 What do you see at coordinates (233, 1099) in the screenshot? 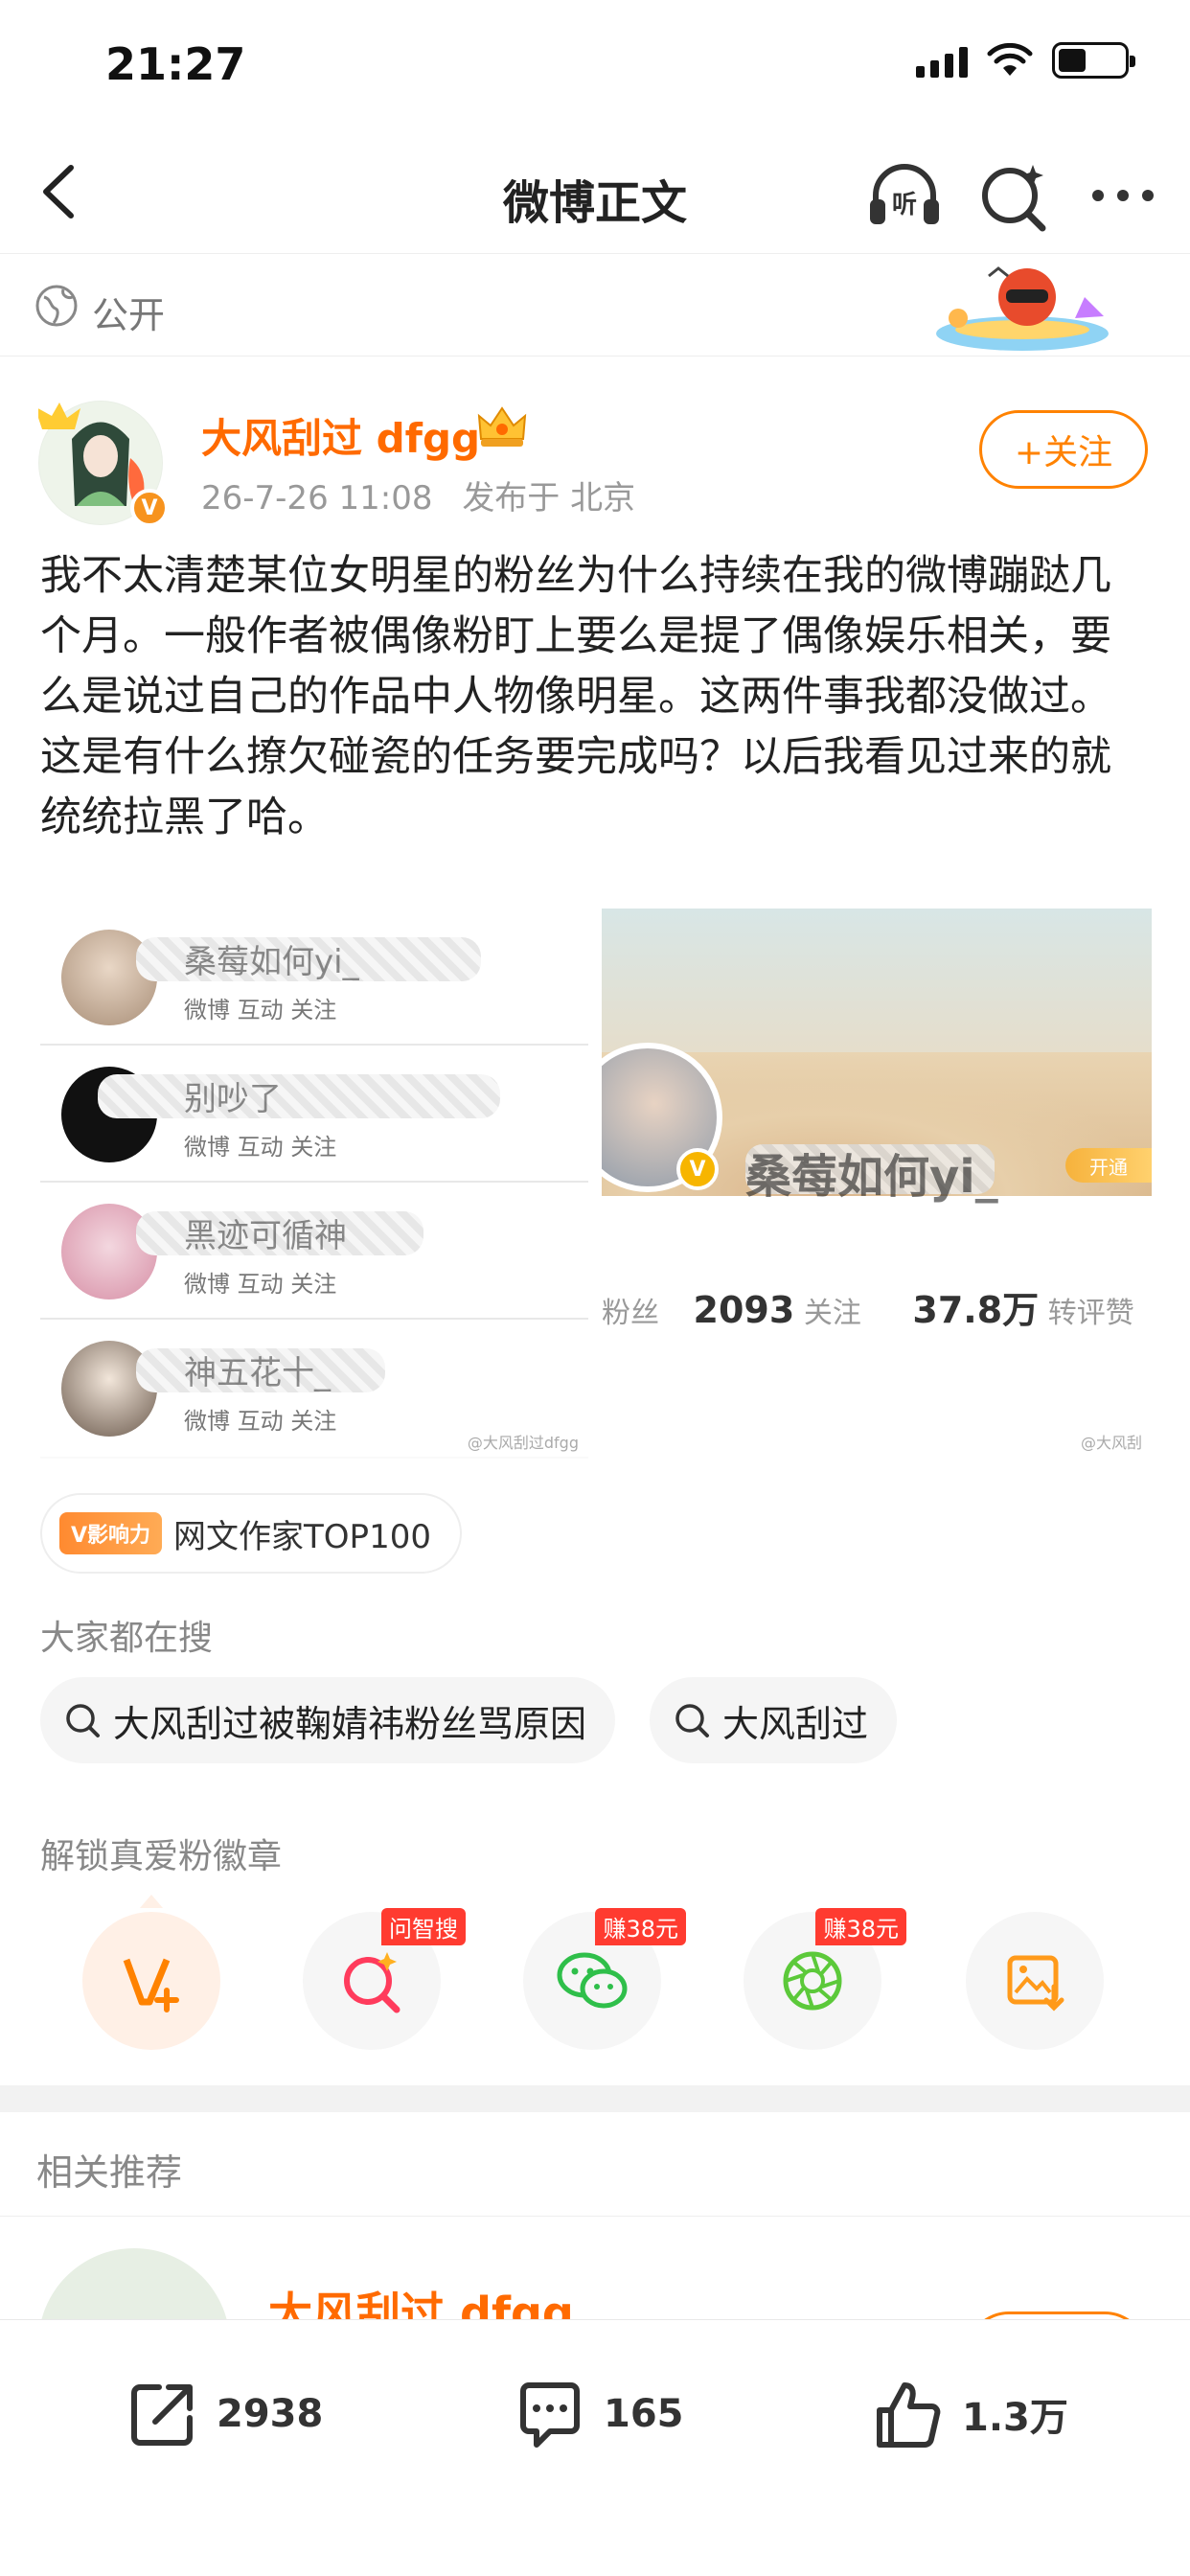
I see `follower-name: 别吵了` at bounding box center [233, 1099].